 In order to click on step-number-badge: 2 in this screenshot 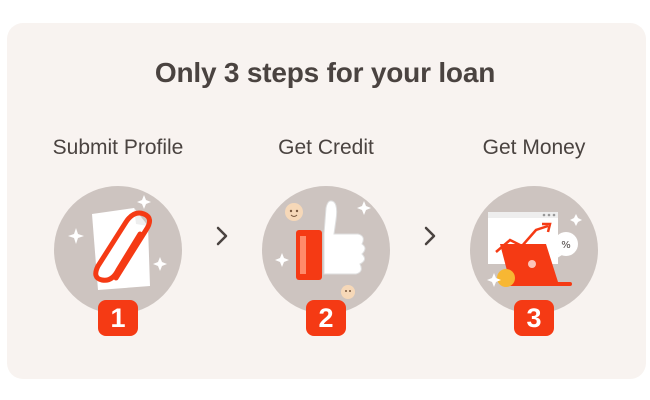, I will do `click(326, 318)`.